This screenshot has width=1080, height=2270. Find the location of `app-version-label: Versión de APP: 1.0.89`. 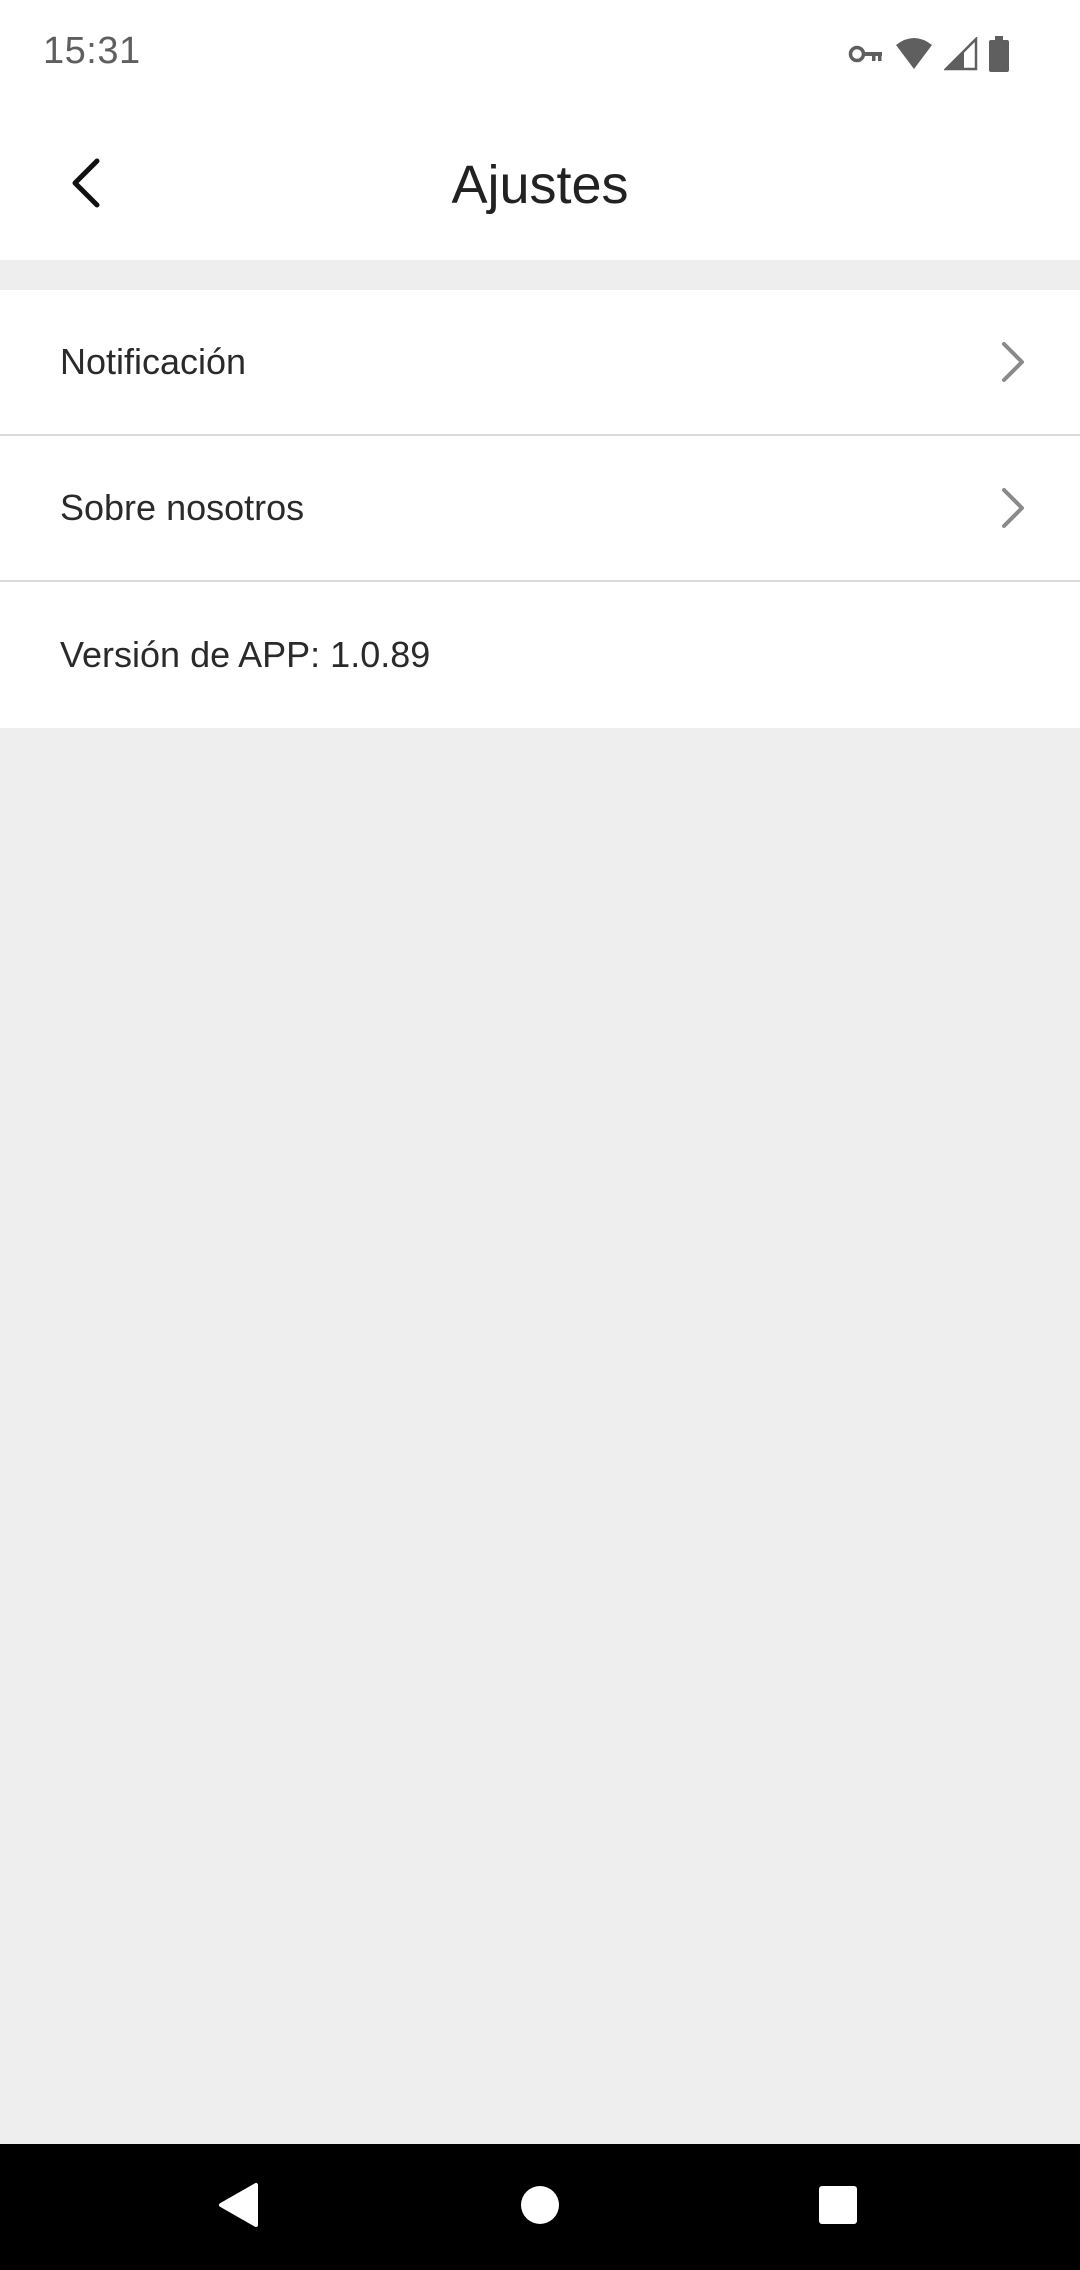

app-version-label: Versión de APP: 1.0.89 is located at coordinates (245, 654).